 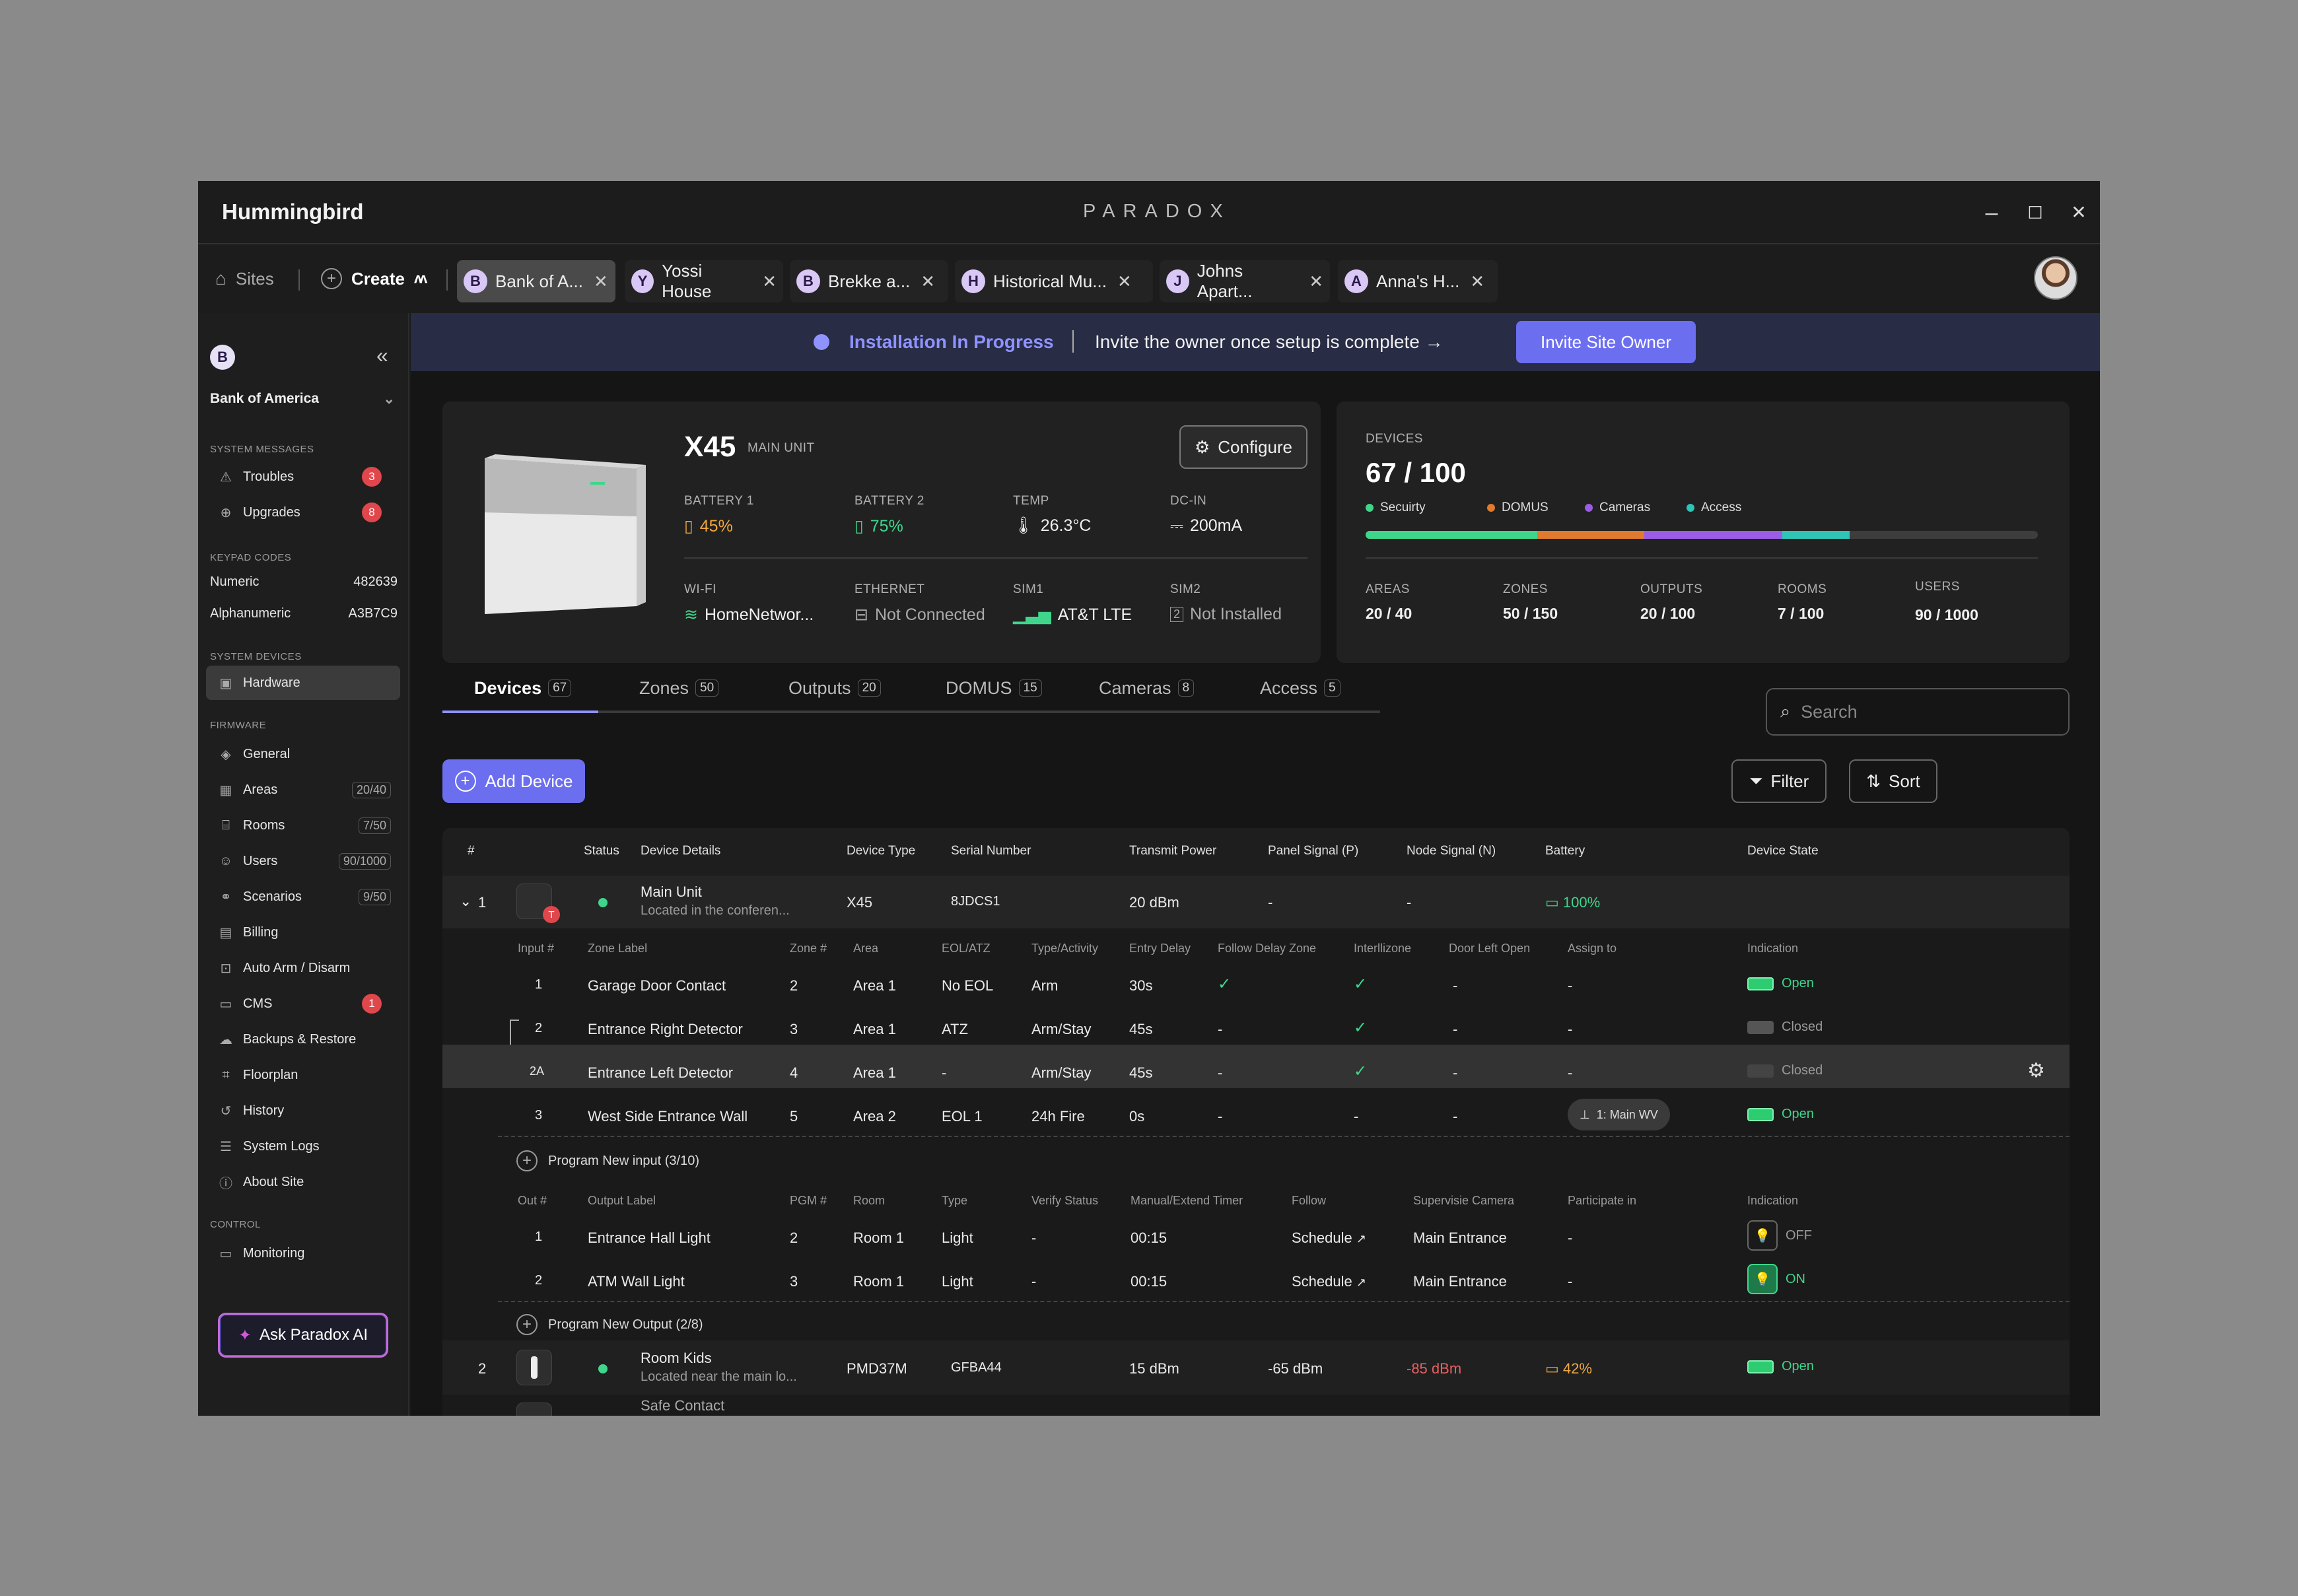 What do you see at coordinates (1760, 1027) in the screenshot?
I see `indicator-swatch` at bounding box center [1760, 1027].